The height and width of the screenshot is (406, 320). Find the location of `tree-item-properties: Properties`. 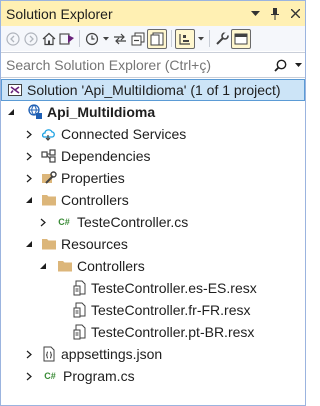

tree-item-properties: Properties is located at coordinates (153, 178).